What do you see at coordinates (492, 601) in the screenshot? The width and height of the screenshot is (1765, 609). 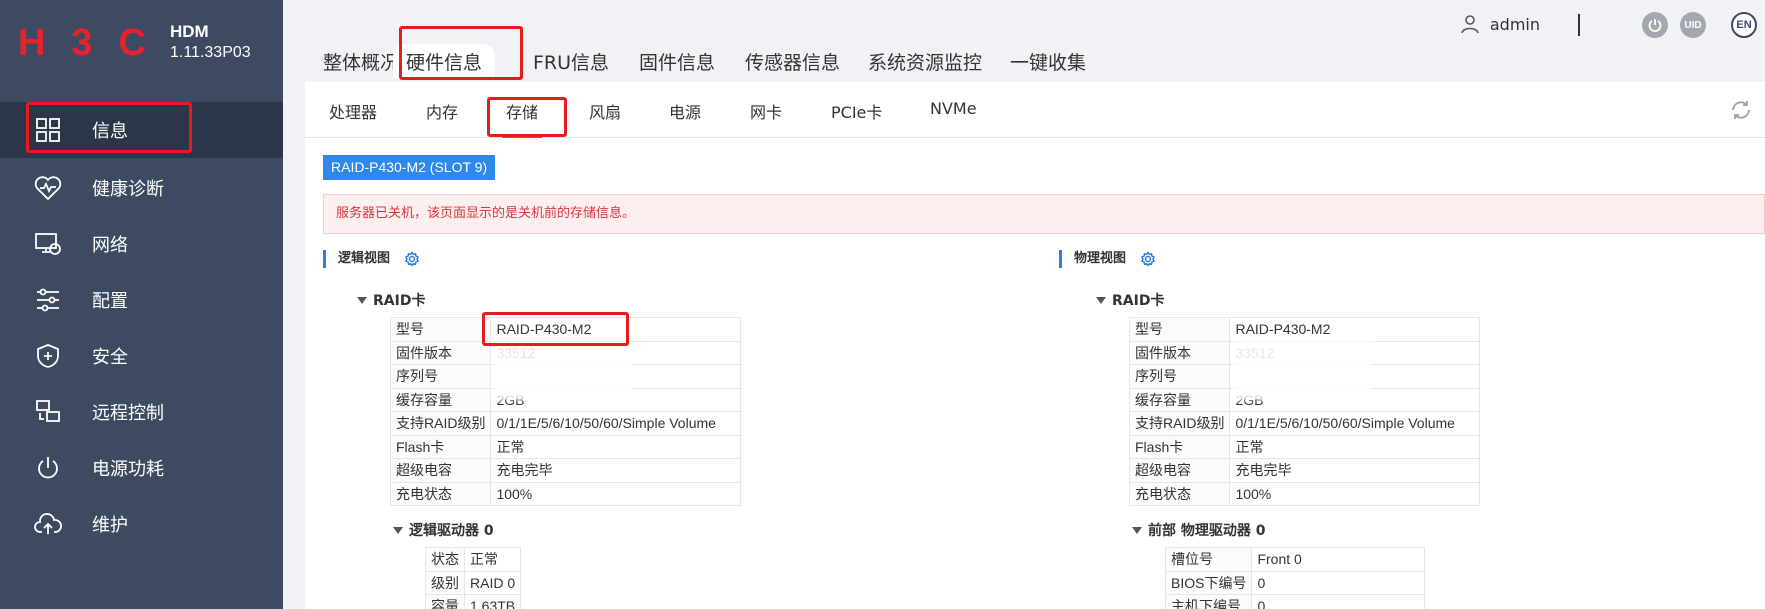 I see `row-value: 1.63TB` at bounding box center [492, 601].